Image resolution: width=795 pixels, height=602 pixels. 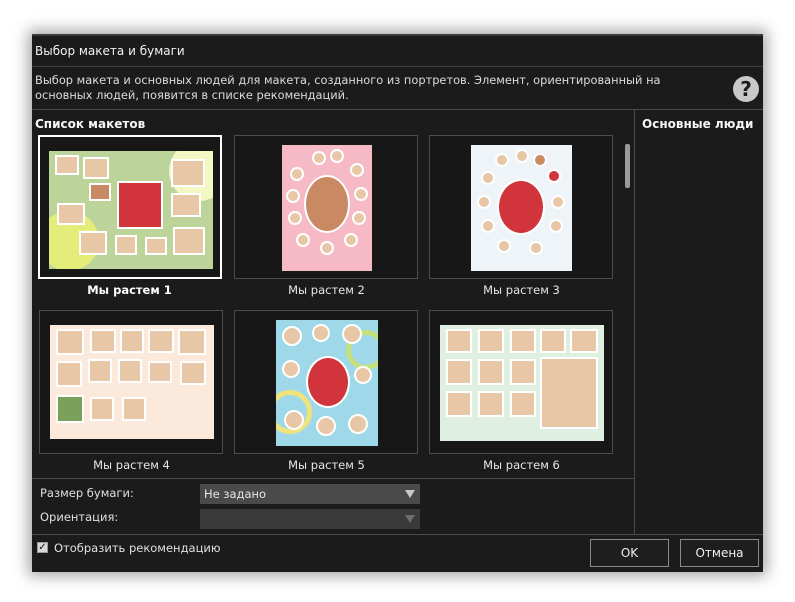 What do you see at coordinates (235, 494) in the screenshot?
I see `paper-size-value: Не задано` at bounding box center [235, 494].